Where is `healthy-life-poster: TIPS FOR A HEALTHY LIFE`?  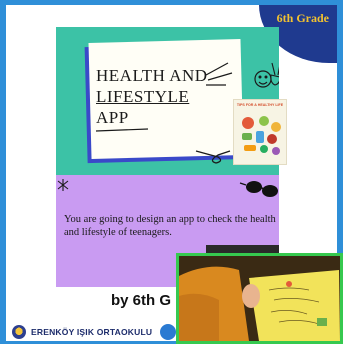 healthy-life-poster: TIPS FOR A HEALTHY LIFE is located at coordinates (260, 132).